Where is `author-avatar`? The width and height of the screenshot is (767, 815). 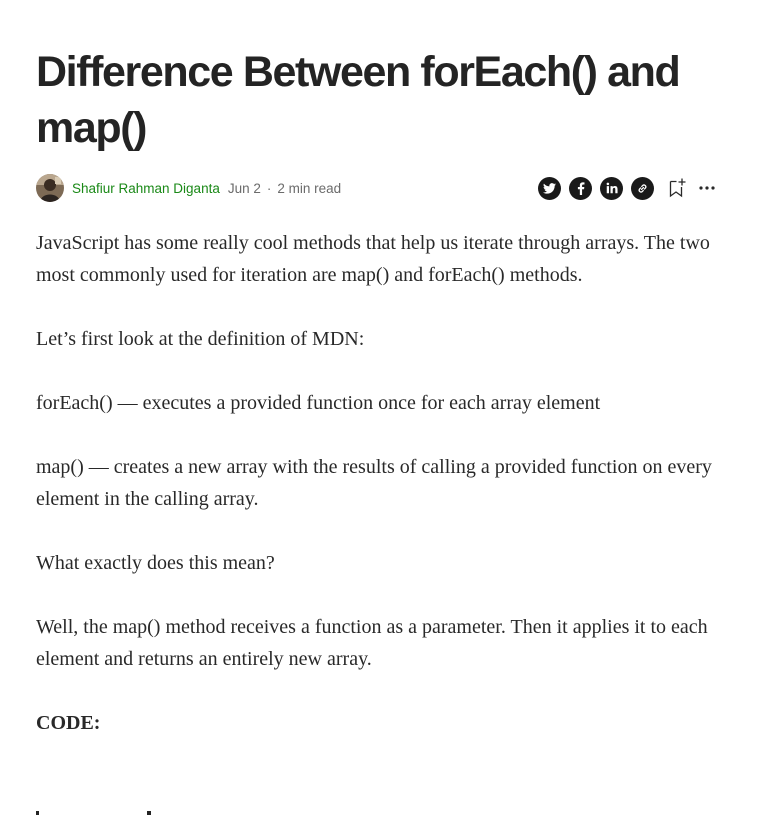 author-avatar is located at coordinates (50, 188).